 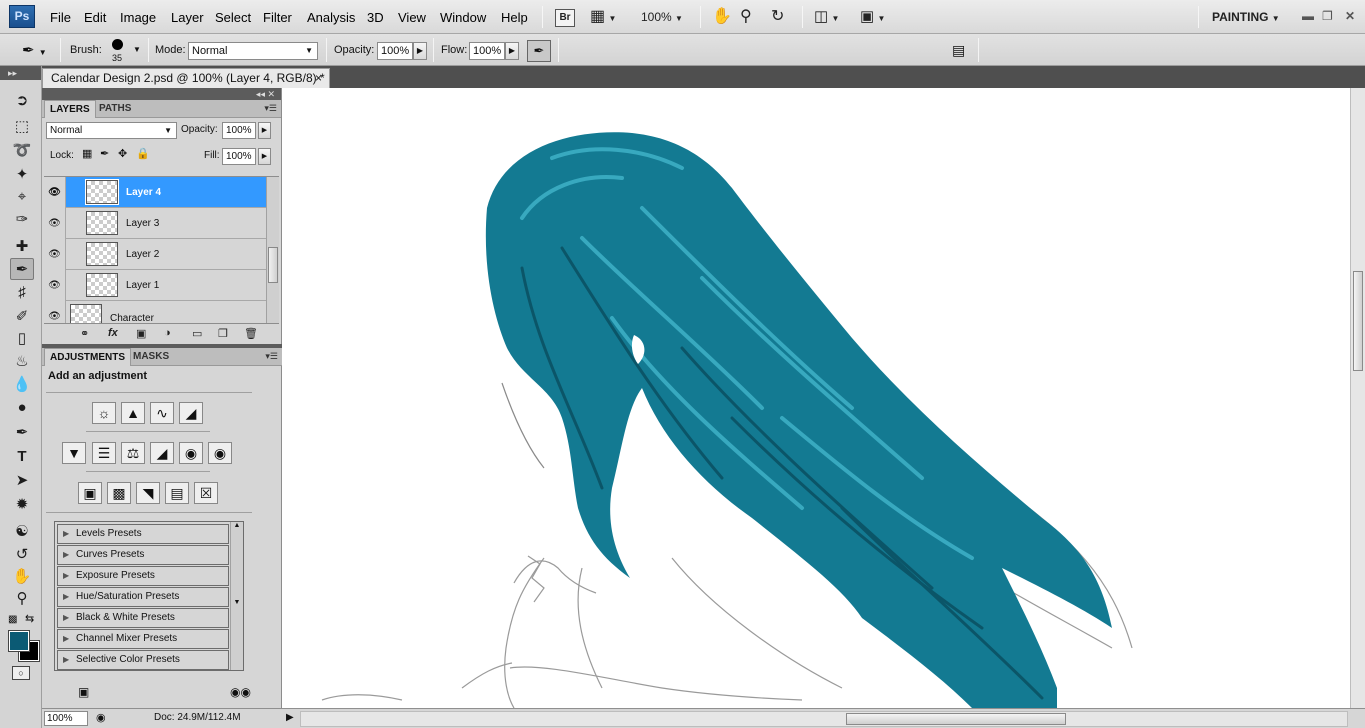 I want to click on lasso-tool-icon: ➰, so click(x=22, y=151).